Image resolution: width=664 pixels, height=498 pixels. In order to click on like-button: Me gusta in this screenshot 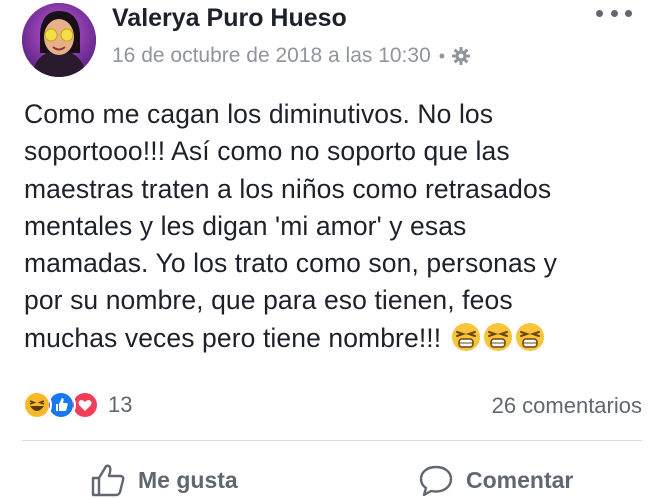, I will do `click(164, 480)`.